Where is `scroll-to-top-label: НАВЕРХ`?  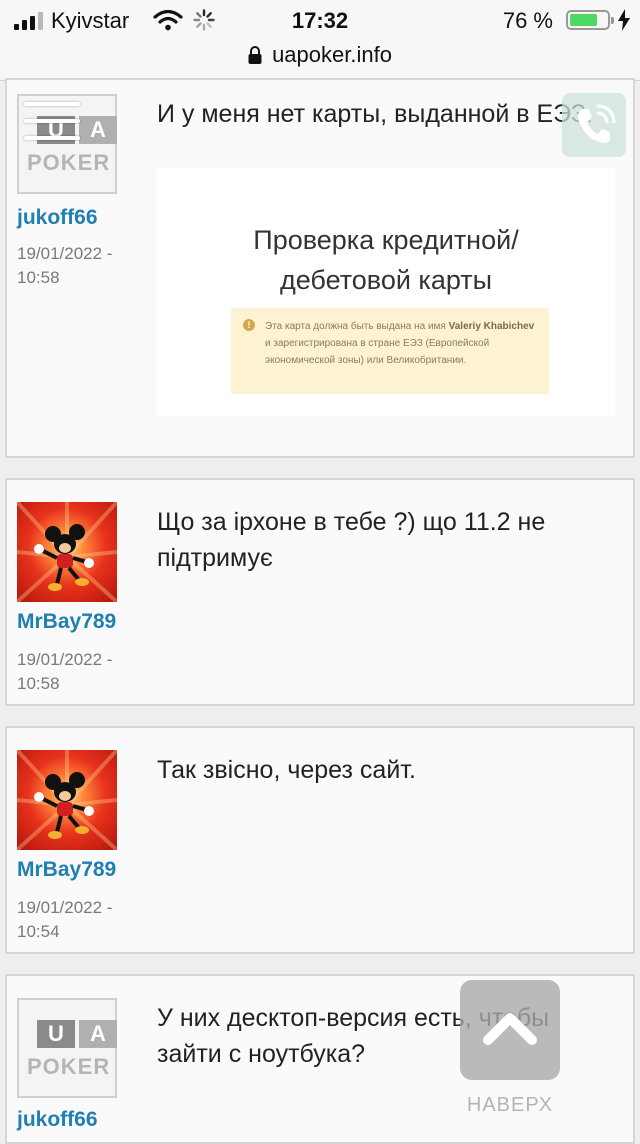 scroll-to-top-label: НАВЕРХ is located at coordinates (510, 1105).